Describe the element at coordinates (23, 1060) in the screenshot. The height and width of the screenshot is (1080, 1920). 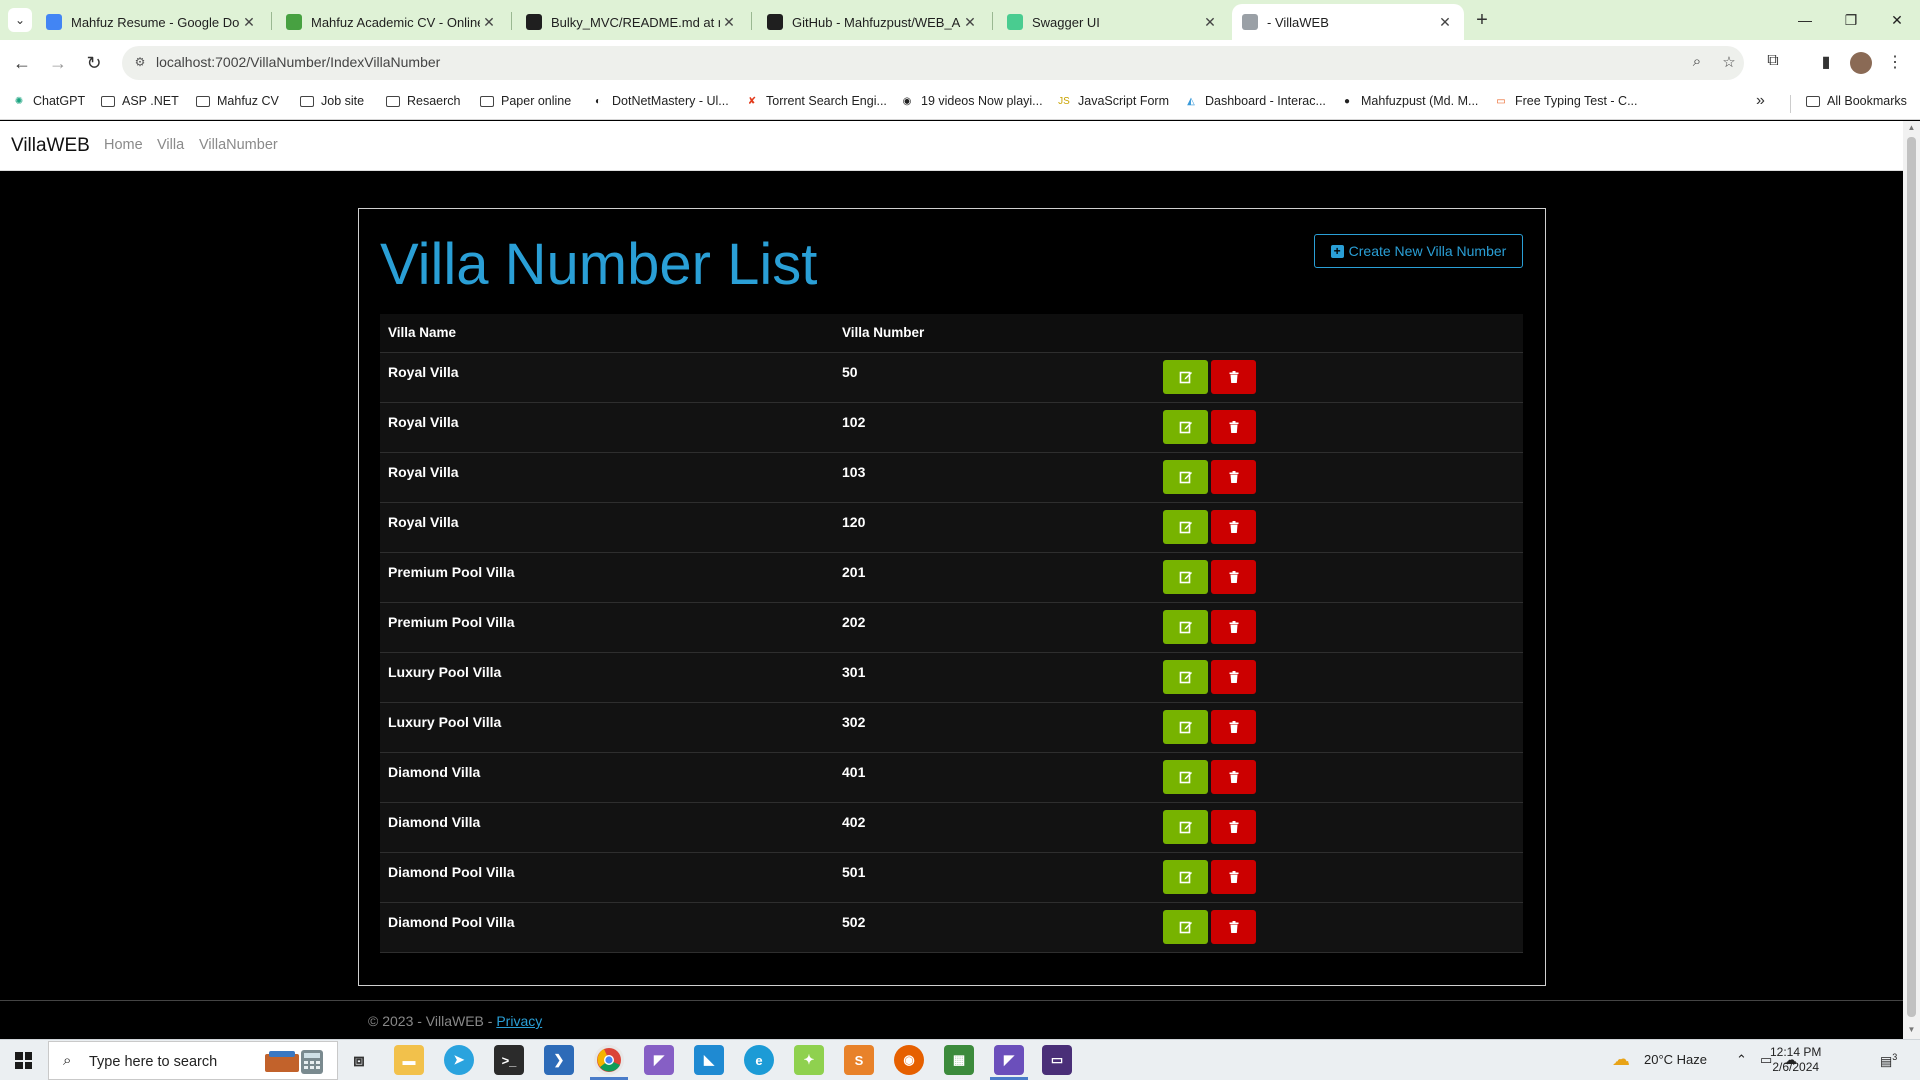
I see `windows-start-icon` at that location.